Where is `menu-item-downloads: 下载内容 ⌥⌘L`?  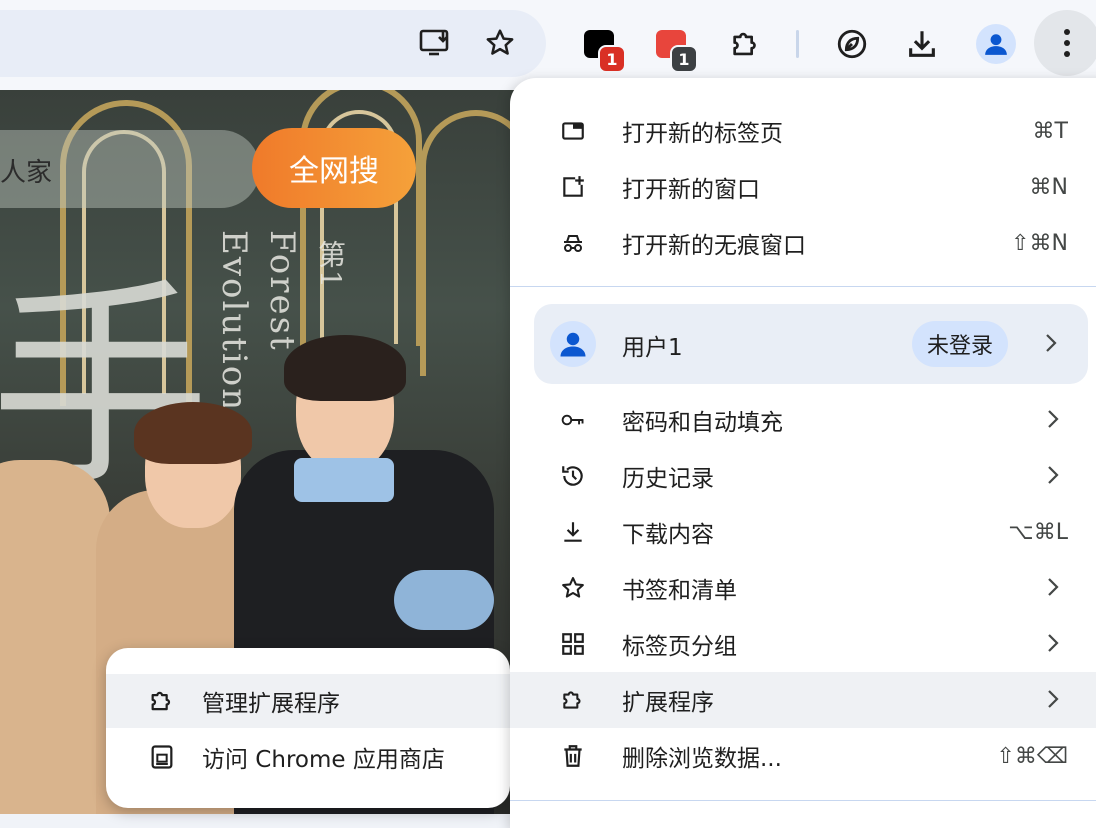 menu-item-downloads: 下载内容 ⌥⌘L is located at coordinates (803, 532).